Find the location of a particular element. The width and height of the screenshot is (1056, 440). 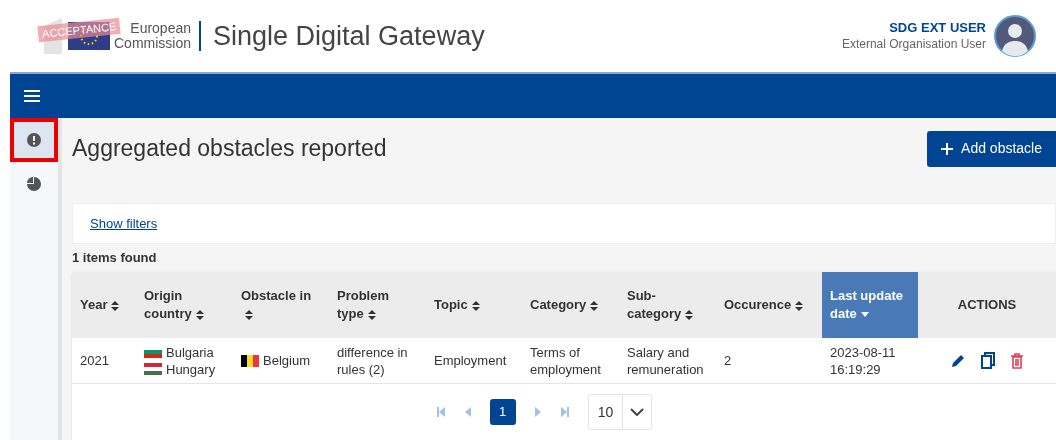

country-name: Bulgaria is located at coordinates (190, 352).